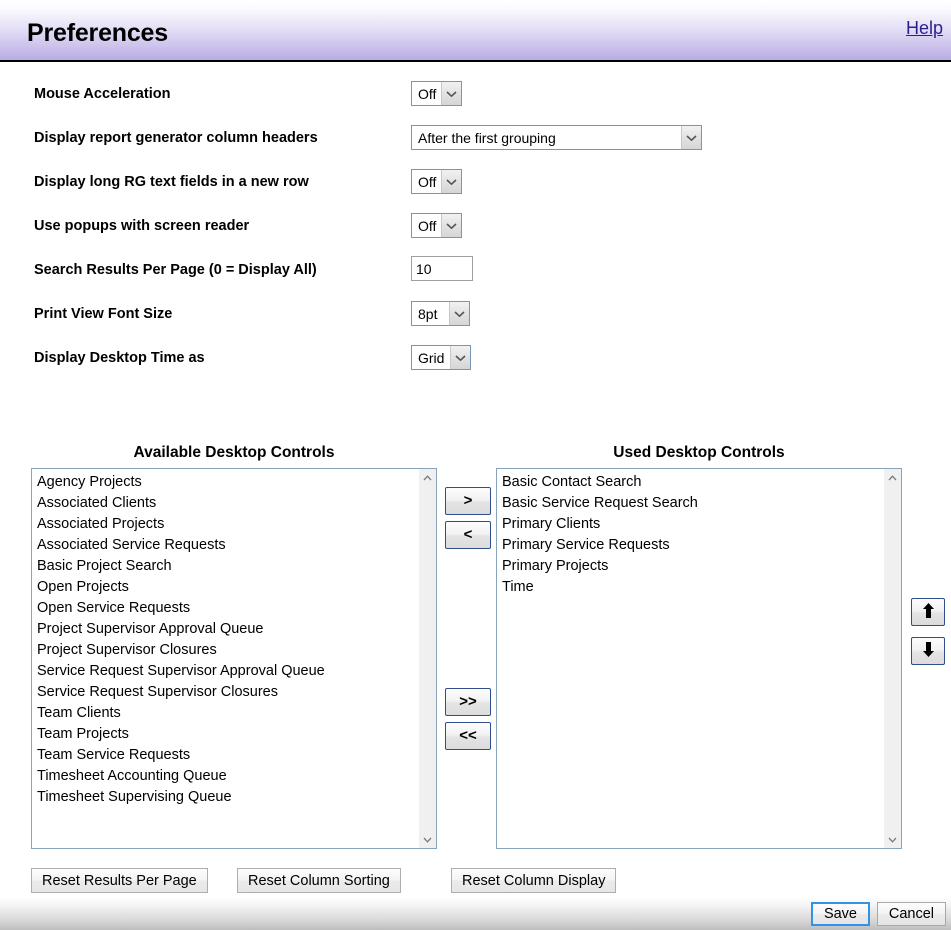 The height and width of the screenshot is (930, 951). I want to click on select-mouse-acceleration-value: Off, so click(427, 93).